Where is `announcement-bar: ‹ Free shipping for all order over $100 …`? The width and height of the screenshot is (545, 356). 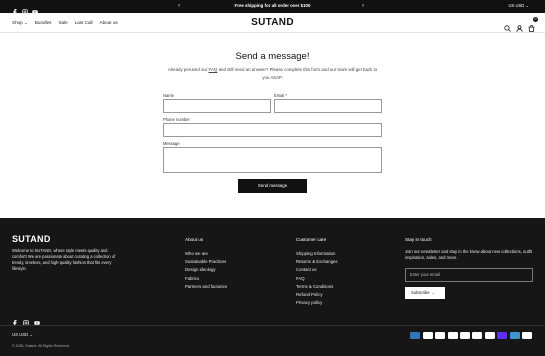 announcement-bar: ‹ Free shipping for all order over $100 … is located at coordinates (272, 7).